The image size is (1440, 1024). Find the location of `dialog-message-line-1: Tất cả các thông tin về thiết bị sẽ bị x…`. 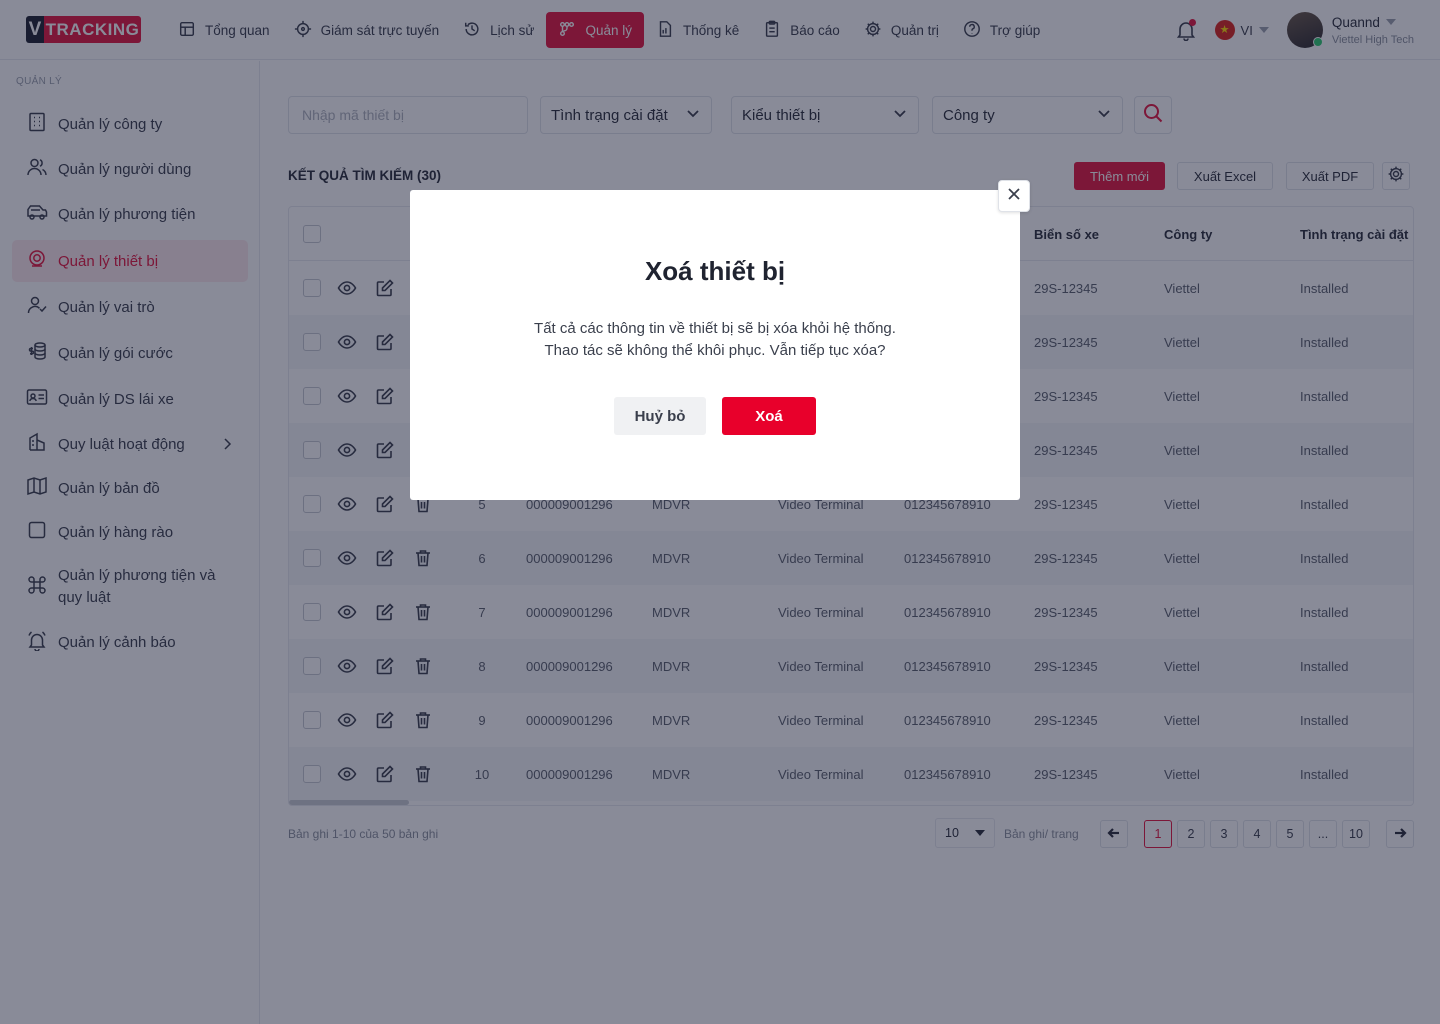

dialog-message-line-1: Tất cả các thông tin về thiết bị sẽ bị x… is located at coordinates (715, 328).